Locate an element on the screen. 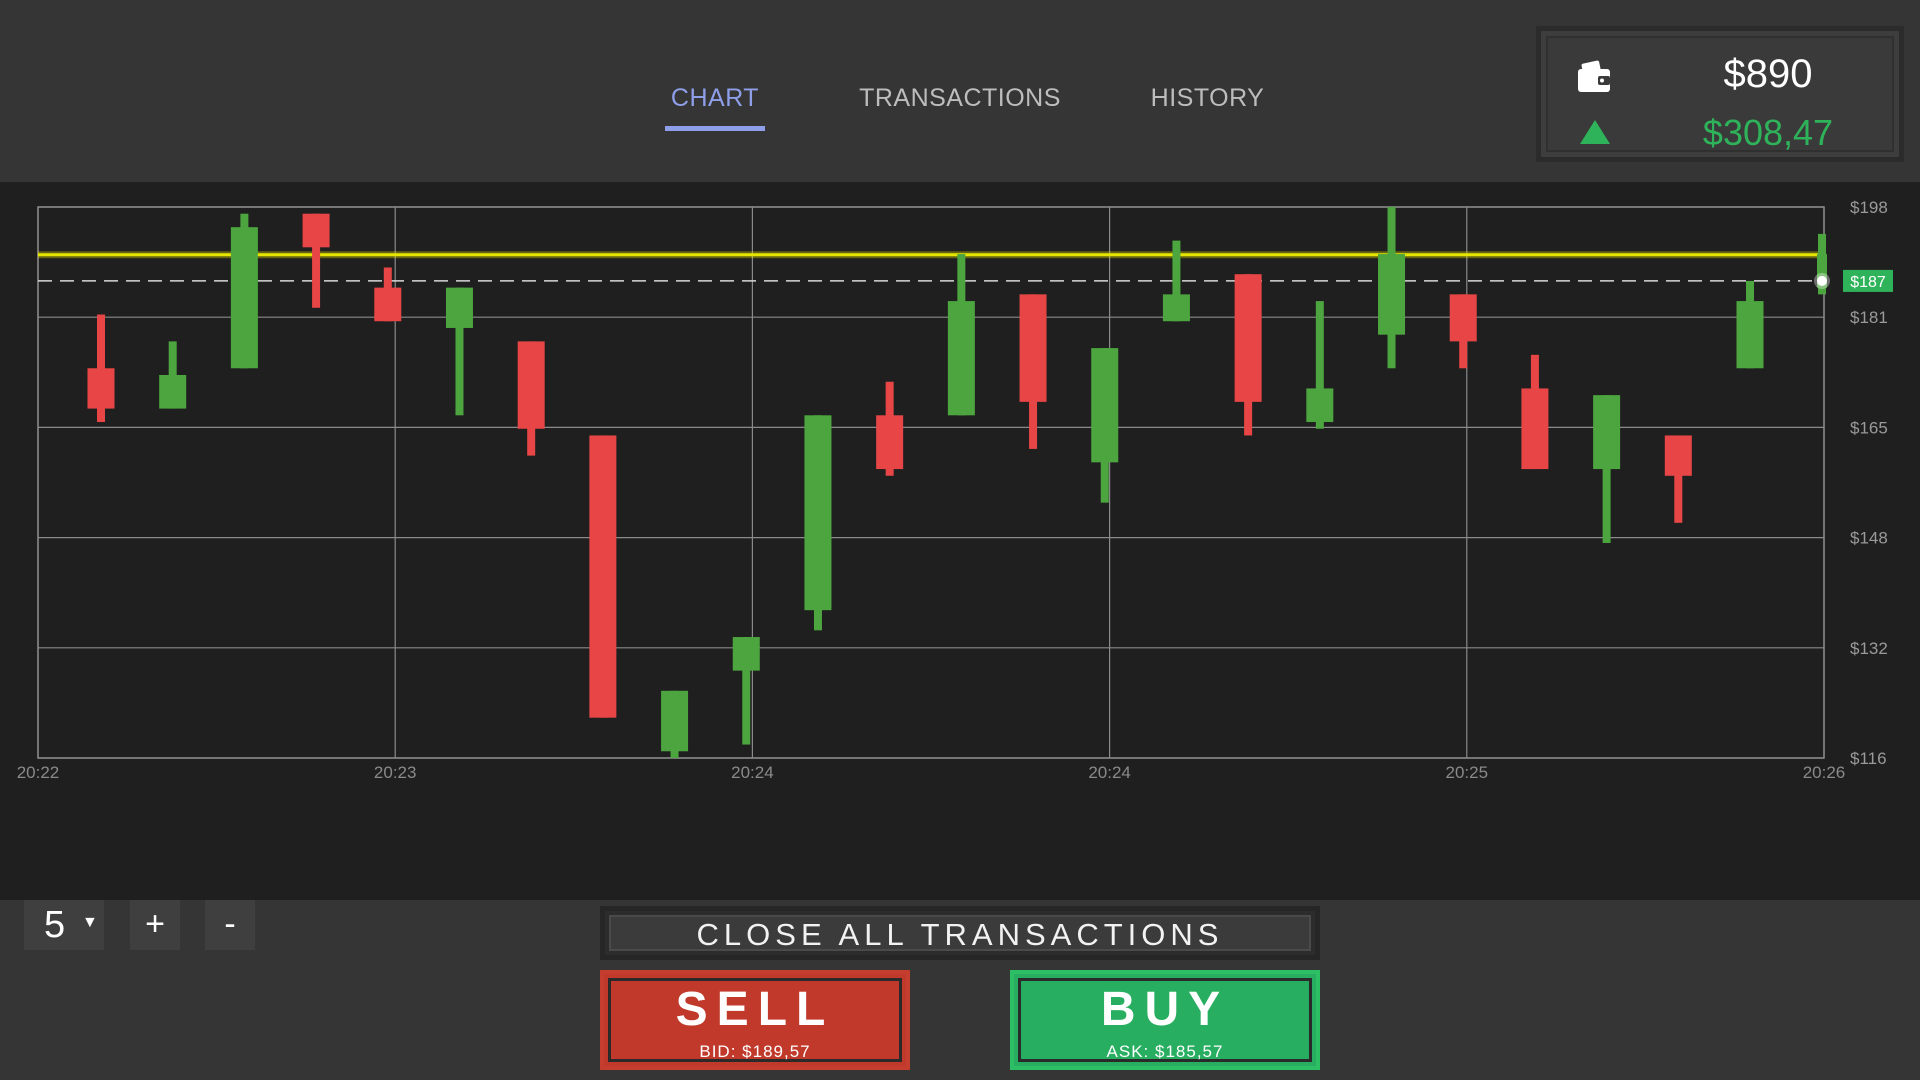 The image size is (1920, 1080). y-tick-label: $116 is located at coordinates (1868, 758).